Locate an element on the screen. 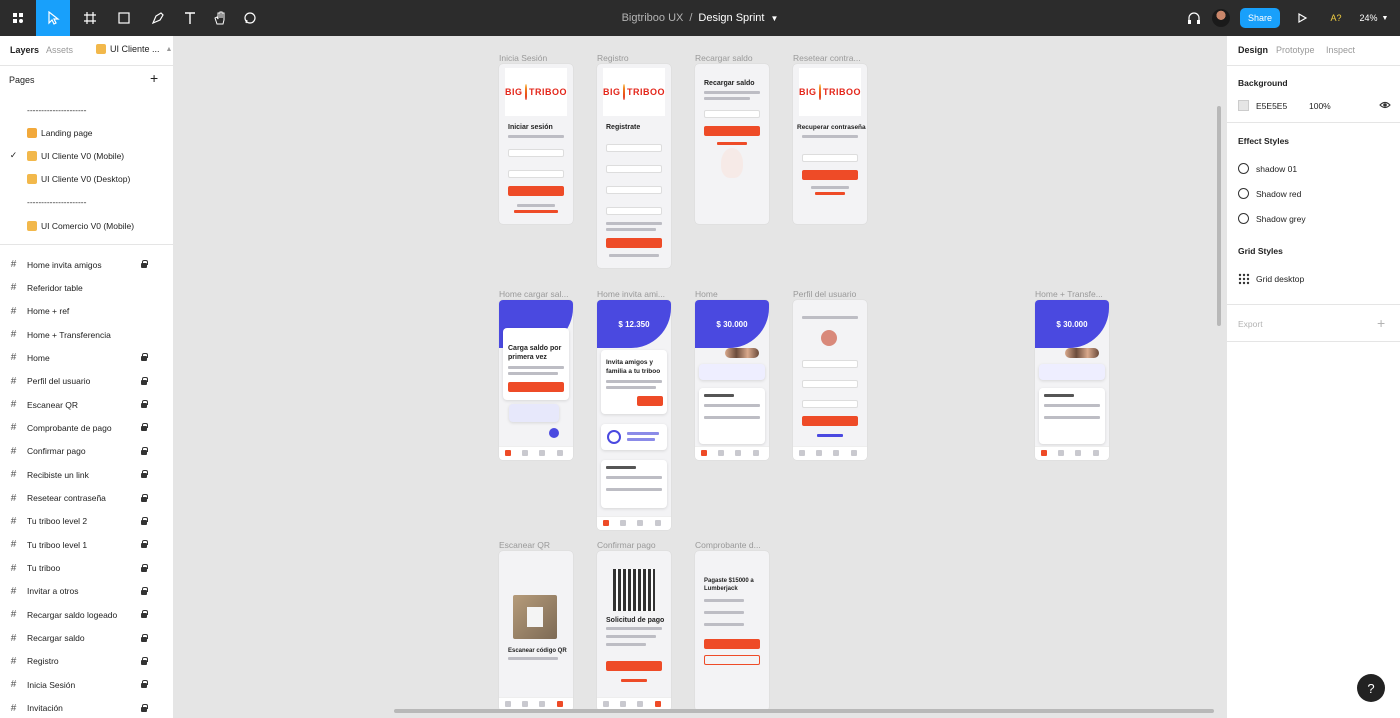  pen-tool-button is located at coordinates (158, 18).